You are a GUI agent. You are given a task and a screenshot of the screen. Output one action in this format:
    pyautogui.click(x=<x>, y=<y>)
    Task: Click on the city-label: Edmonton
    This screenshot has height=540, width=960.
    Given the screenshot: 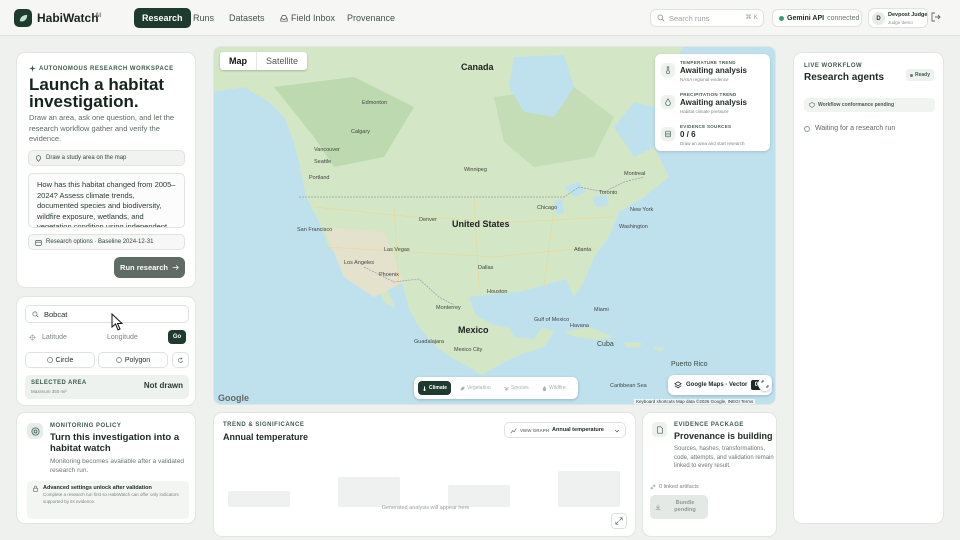 What is the action you would take?
    pyautogui.click(x=375, y=103)
    